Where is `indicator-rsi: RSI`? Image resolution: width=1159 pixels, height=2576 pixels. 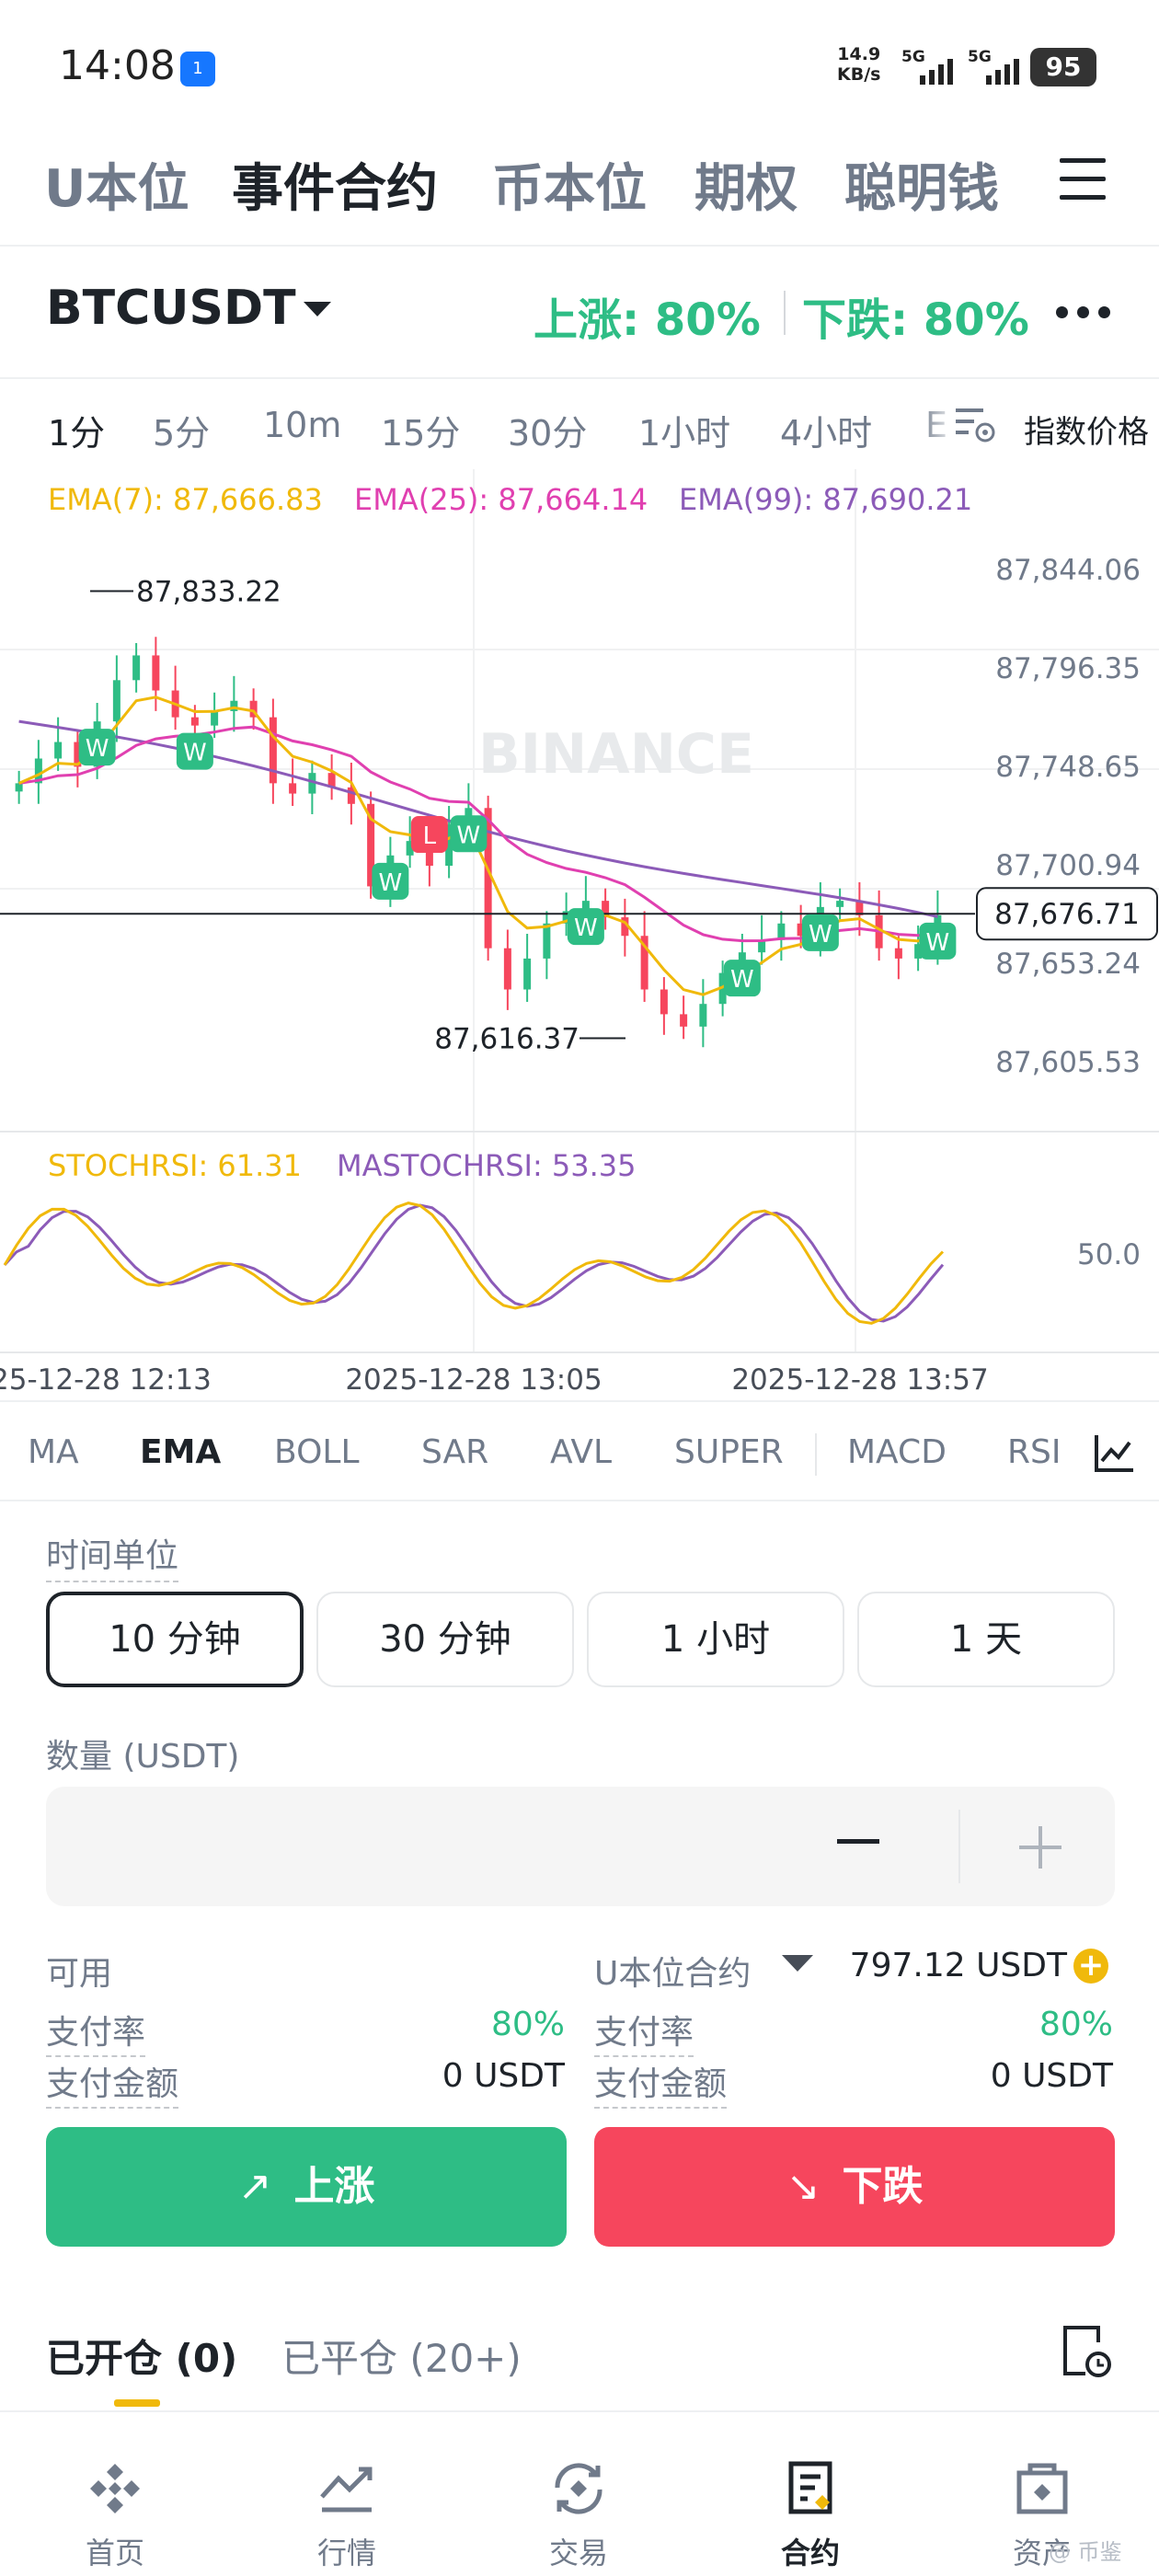 indicator-rsi: RSI is located at coordinates (1034, 1452).